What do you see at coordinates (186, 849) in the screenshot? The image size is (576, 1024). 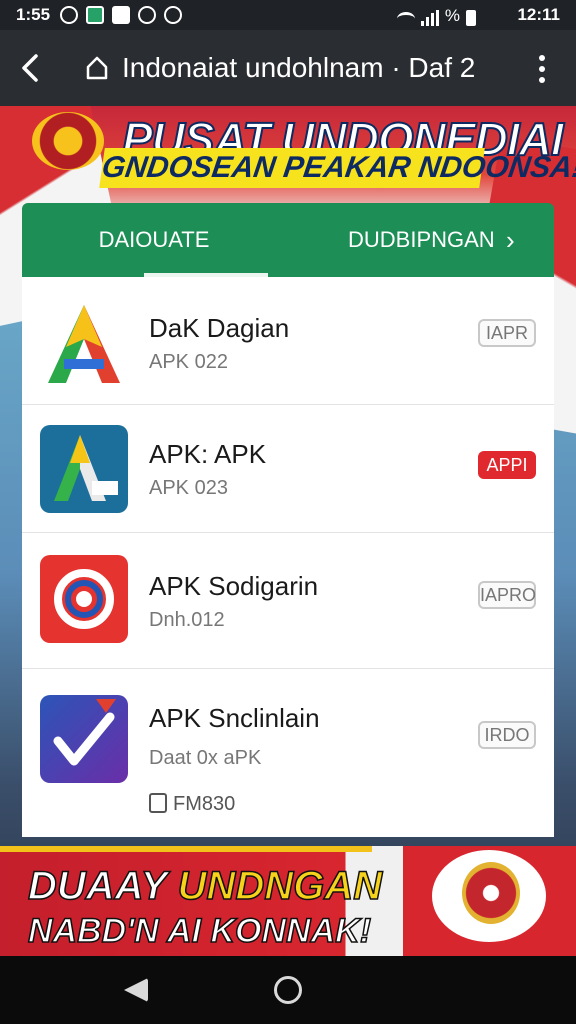 I see `promo-strip` at bounding box center [186, 849].